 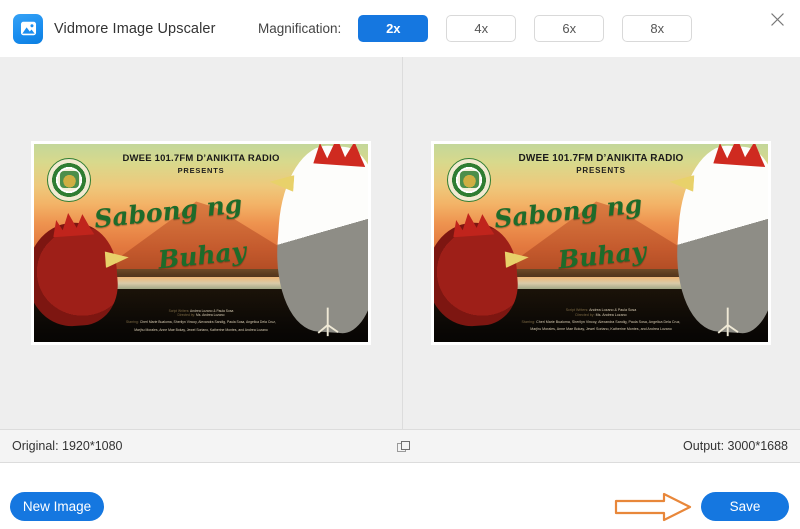 What do you see at coordinates (653, 507) in the screenshot?
I see `orange-arrow-pointer` at bounding box center [653, 507].